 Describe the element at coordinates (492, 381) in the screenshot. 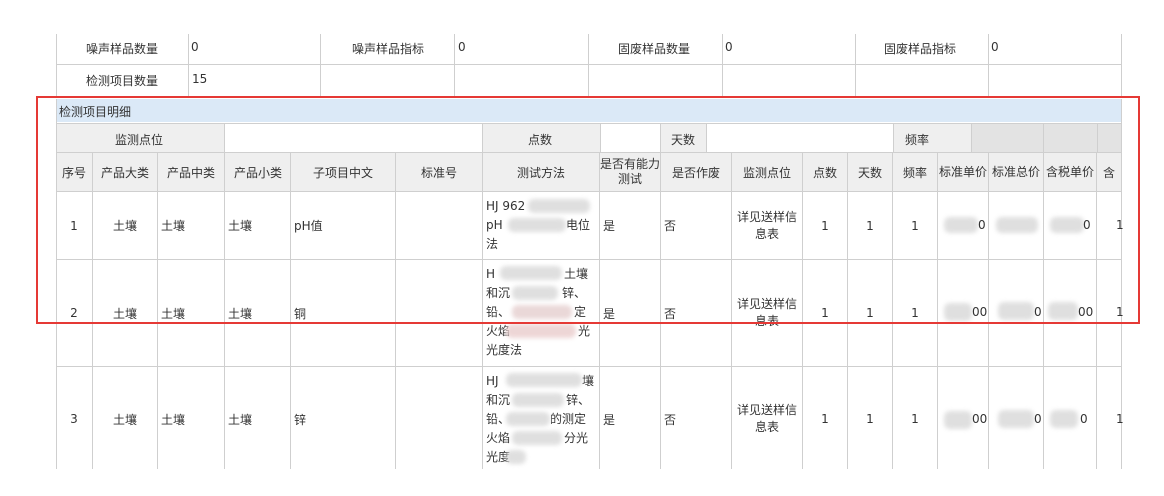

I see `row-method-line: HJ` at that location.